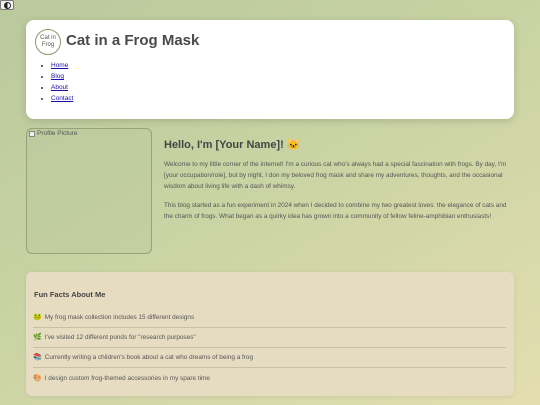 Image resolution: width=540 pixels, height=405 pixels. Describe the element at coordinates (70, 294) in the screenshot. I see `fun-facts-title: Fun Facts About Me` at that location.